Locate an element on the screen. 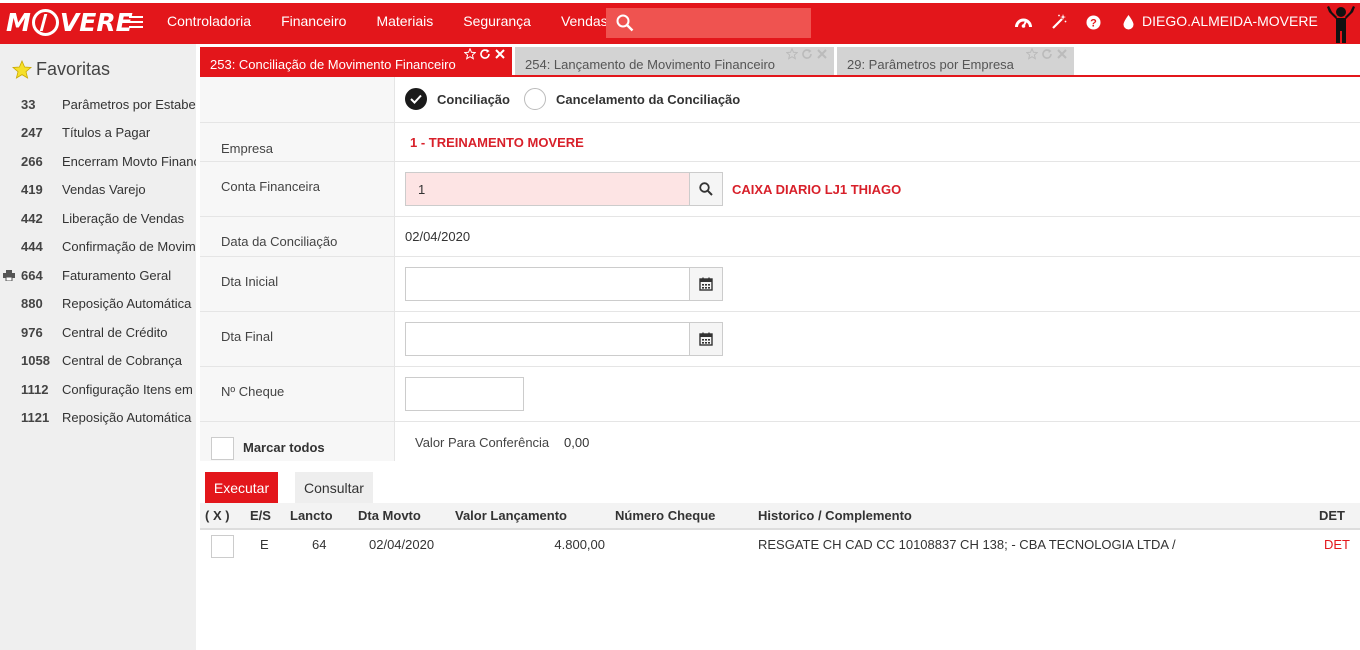 The image size is (1360, 650). conta-search-button is located at coordinates (706, 189).